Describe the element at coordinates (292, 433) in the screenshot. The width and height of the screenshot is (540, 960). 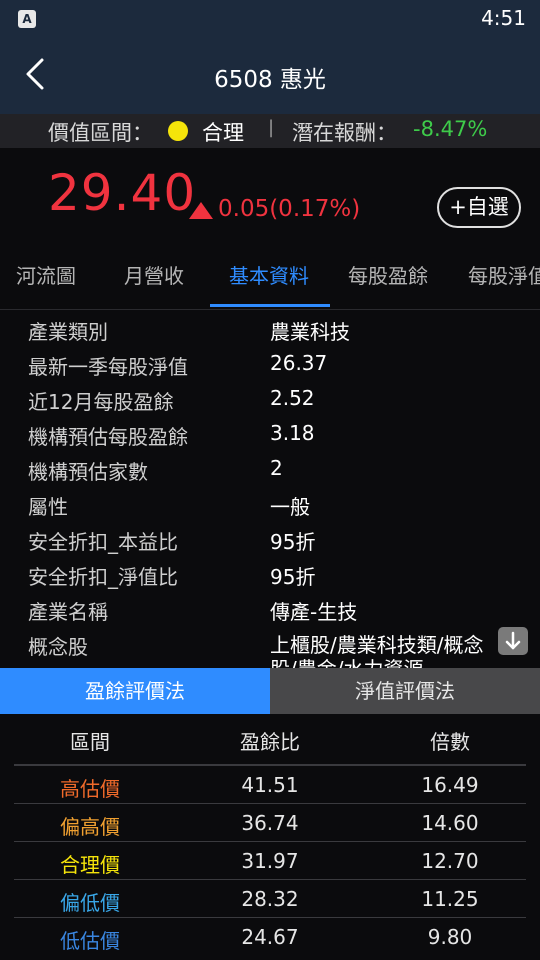
I see `info-value: 3.18` at that location.